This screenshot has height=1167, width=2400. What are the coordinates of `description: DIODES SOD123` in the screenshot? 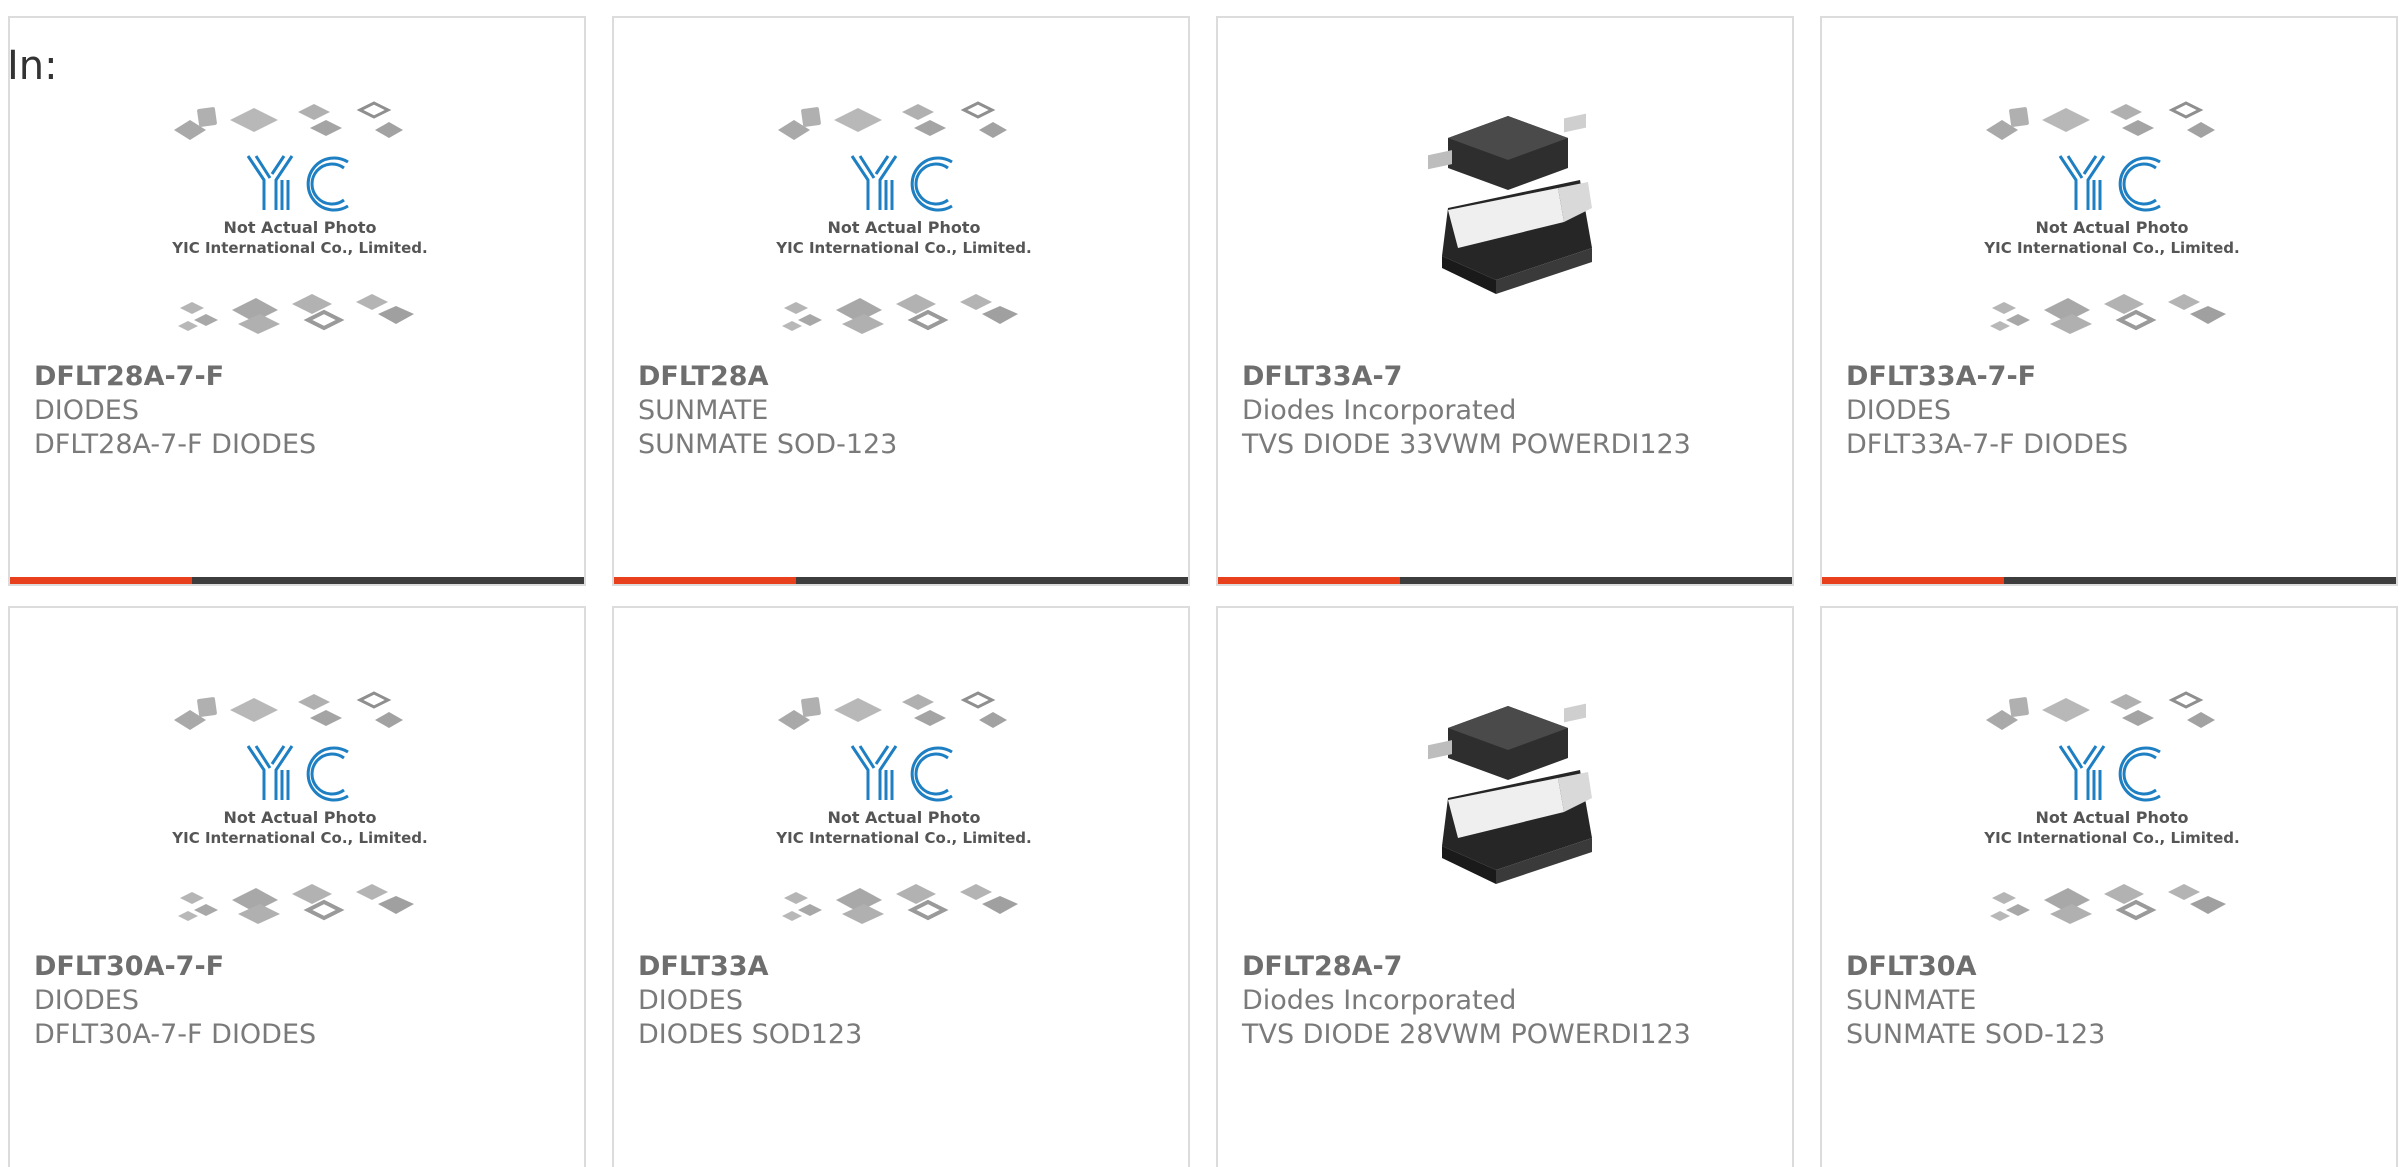 It's located at (750, 1034).